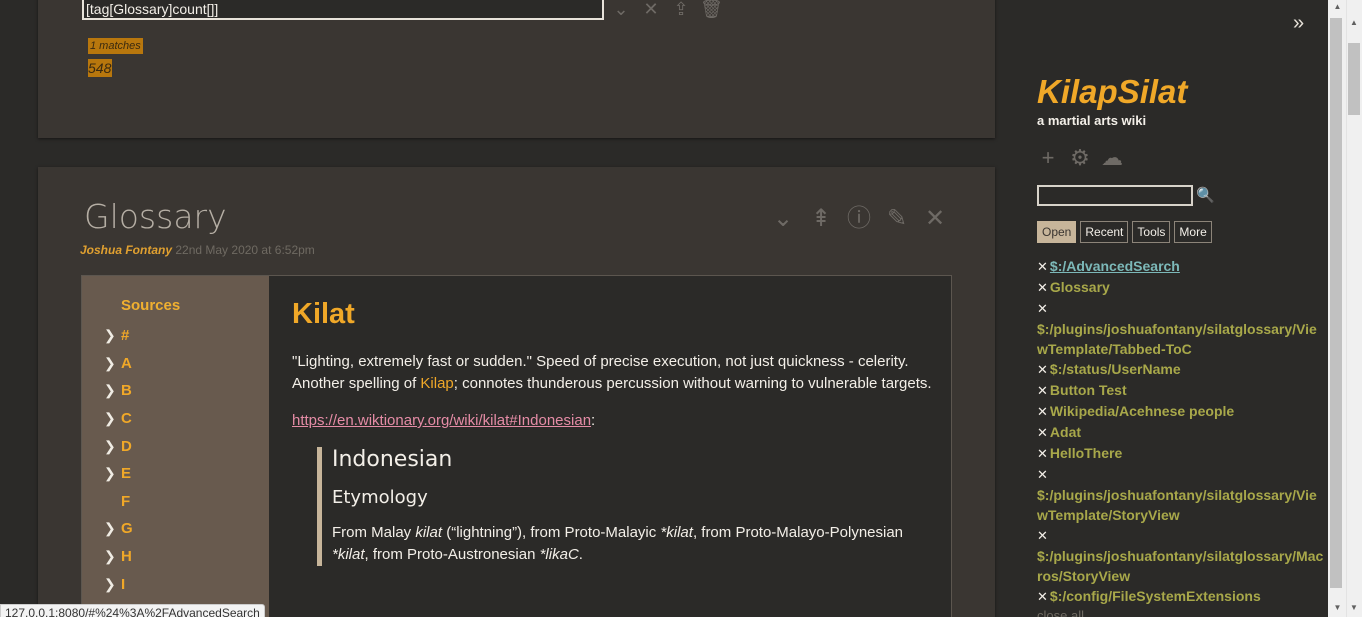  I want to click on sidebar-scroll-thumb, so click(1336, 303).